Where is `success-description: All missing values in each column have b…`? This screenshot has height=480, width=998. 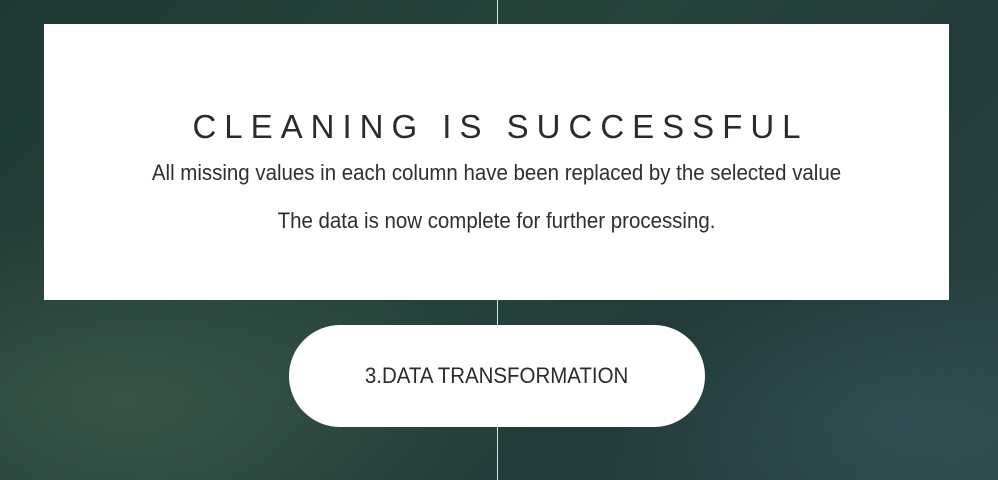
success-description: All missing values in each column have b… is located at coordinates (496, 172).